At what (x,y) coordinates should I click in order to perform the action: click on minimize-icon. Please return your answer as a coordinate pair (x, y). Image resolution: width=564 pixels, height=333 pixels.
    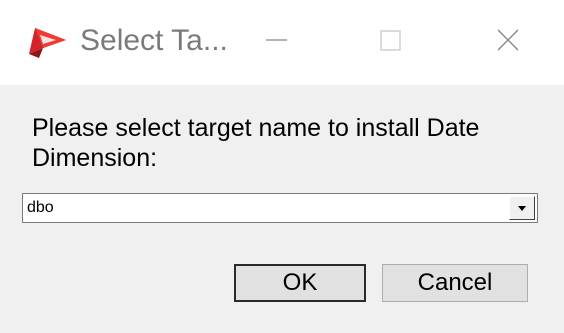
    Looking at the image, I should click on (276, 40).